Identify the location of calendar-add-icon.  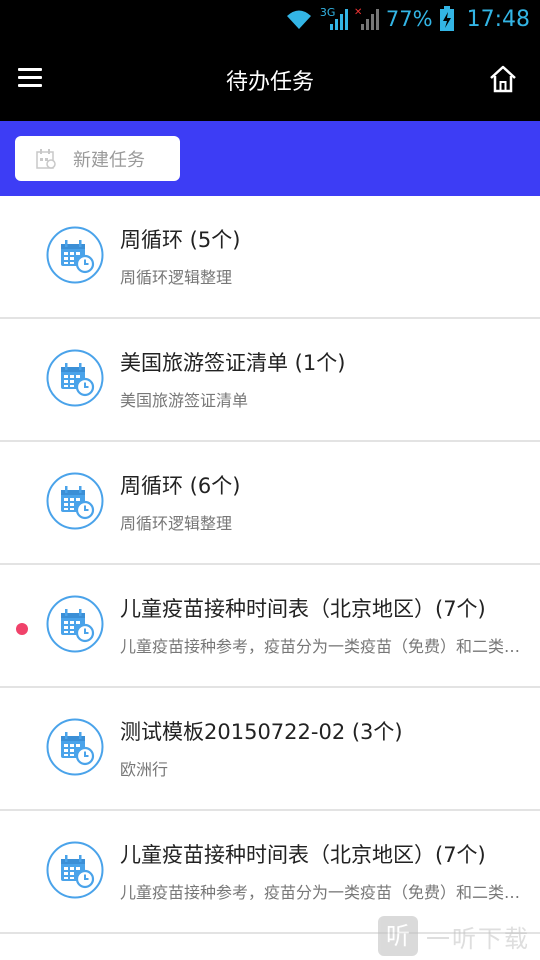
(46, 158).